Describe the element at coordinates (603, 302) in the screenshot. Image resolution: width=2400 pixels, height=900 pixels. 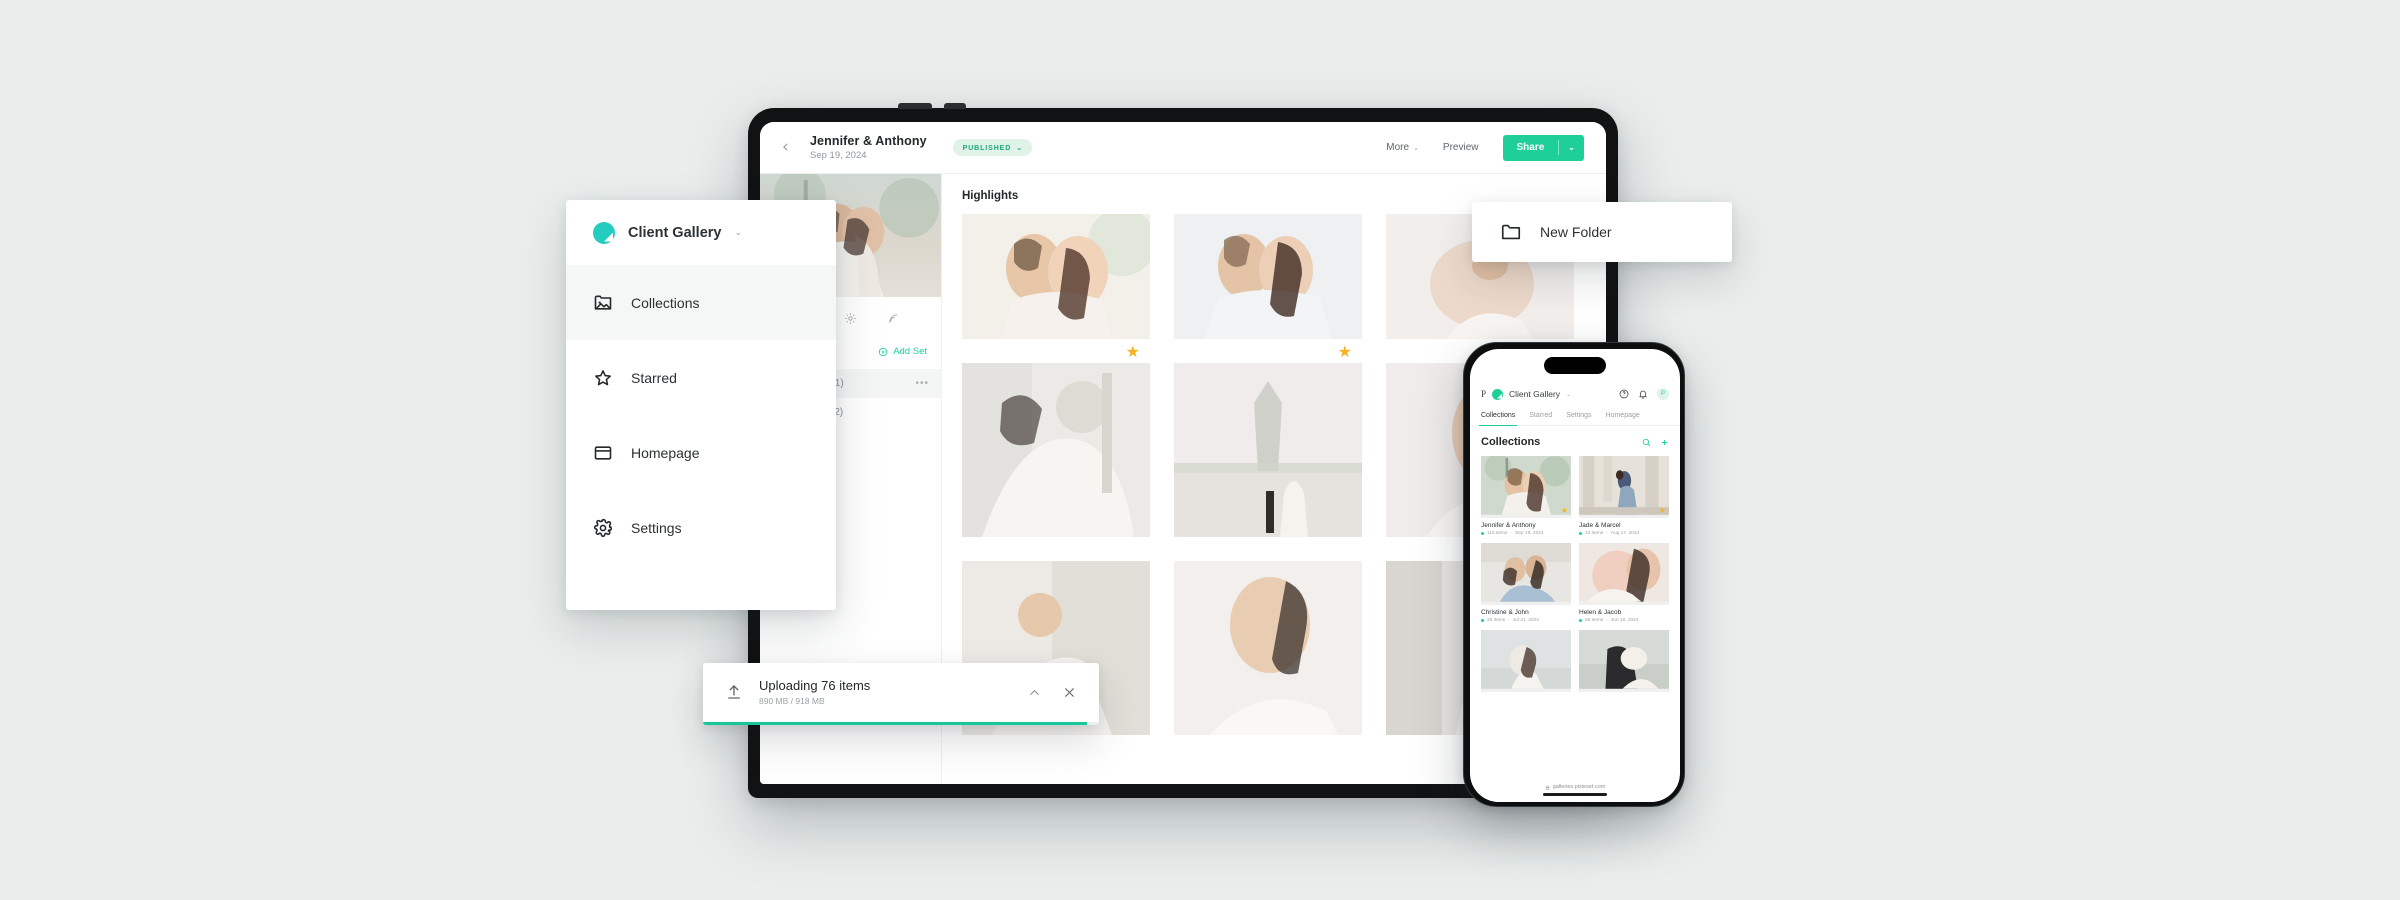
I see `photo-folder-icon` at that location.